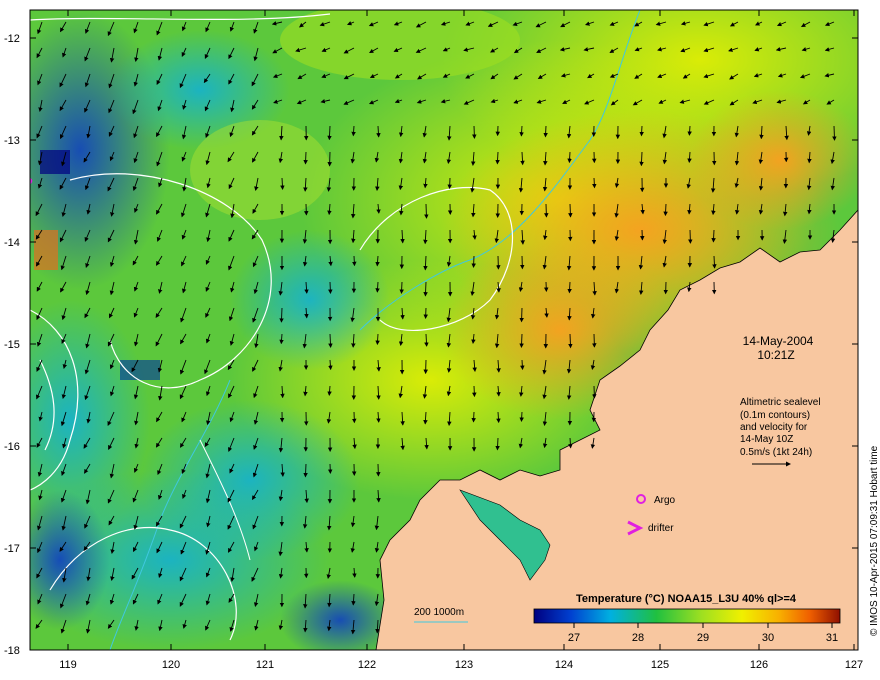  I want to click on lon-tick: 124, so click(564, 665).